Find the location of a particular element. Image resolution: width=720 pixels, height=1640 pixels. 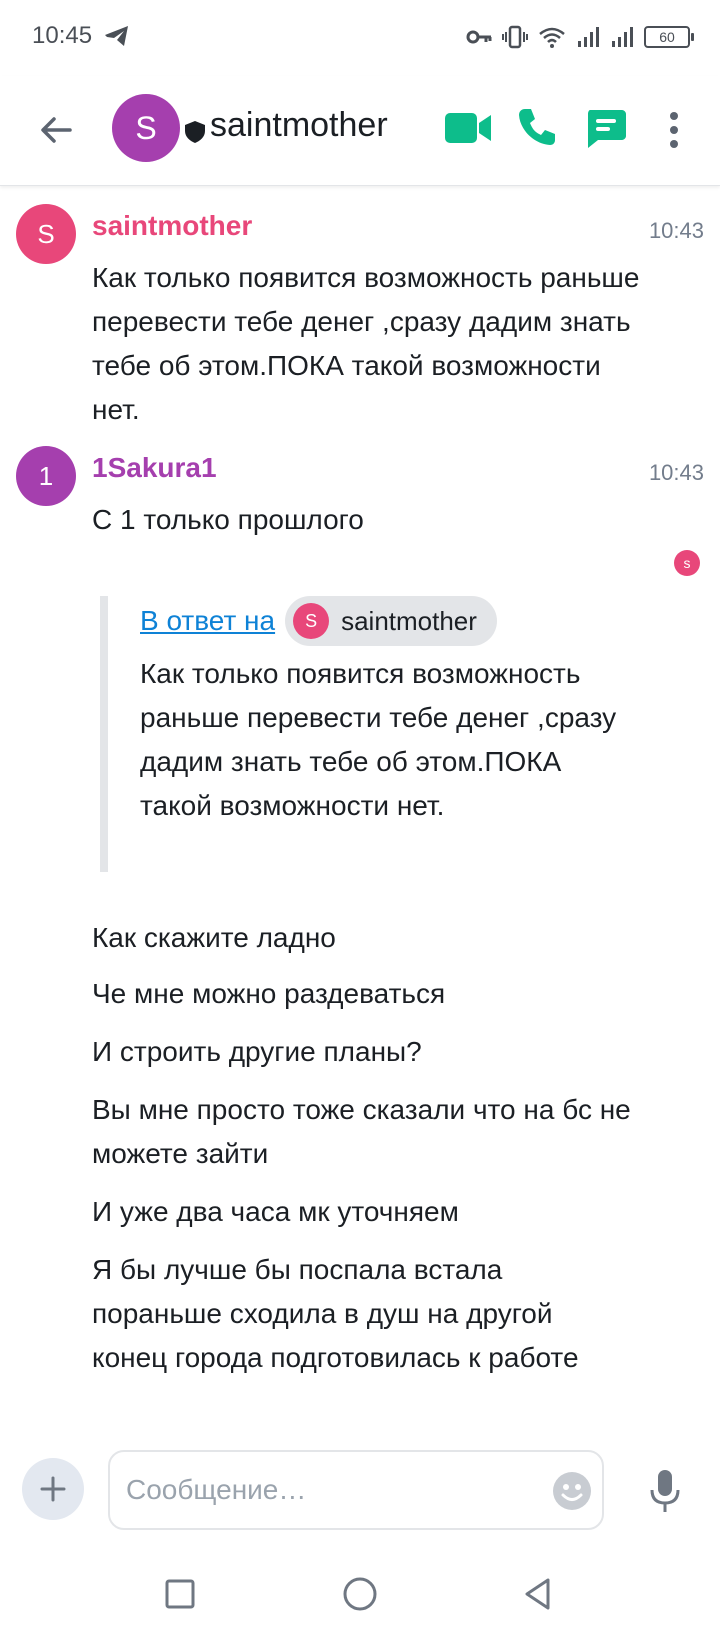

sender-avatar-letter: S is located at coordinates (46, 233).